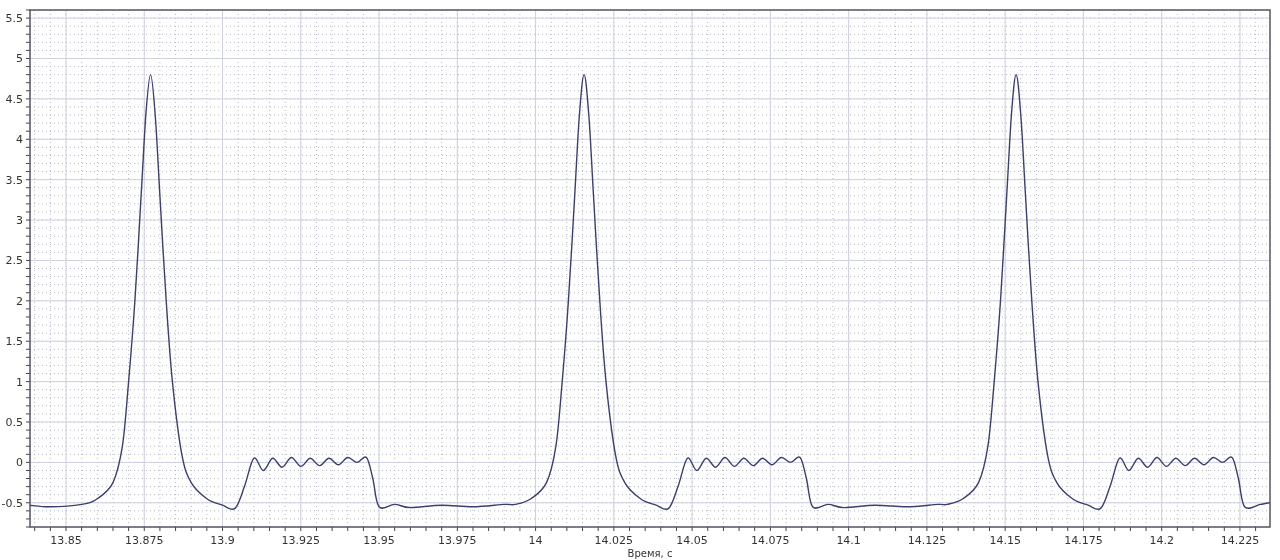 This screenshot has height=560, width=1280. I want to click on axis-tick-label: 13.875, so click(144, 540).